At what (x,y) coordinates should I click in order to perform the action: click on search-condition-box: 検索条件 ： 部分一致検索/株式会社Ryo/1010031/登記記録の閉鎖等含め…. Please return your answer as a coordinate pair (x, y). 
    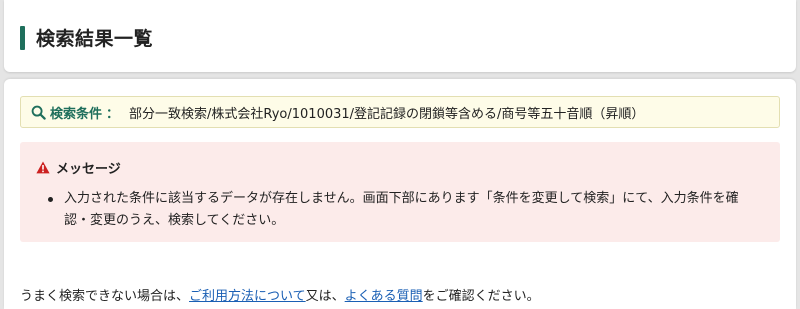
    Looking at the image, I should click on (400, 112).